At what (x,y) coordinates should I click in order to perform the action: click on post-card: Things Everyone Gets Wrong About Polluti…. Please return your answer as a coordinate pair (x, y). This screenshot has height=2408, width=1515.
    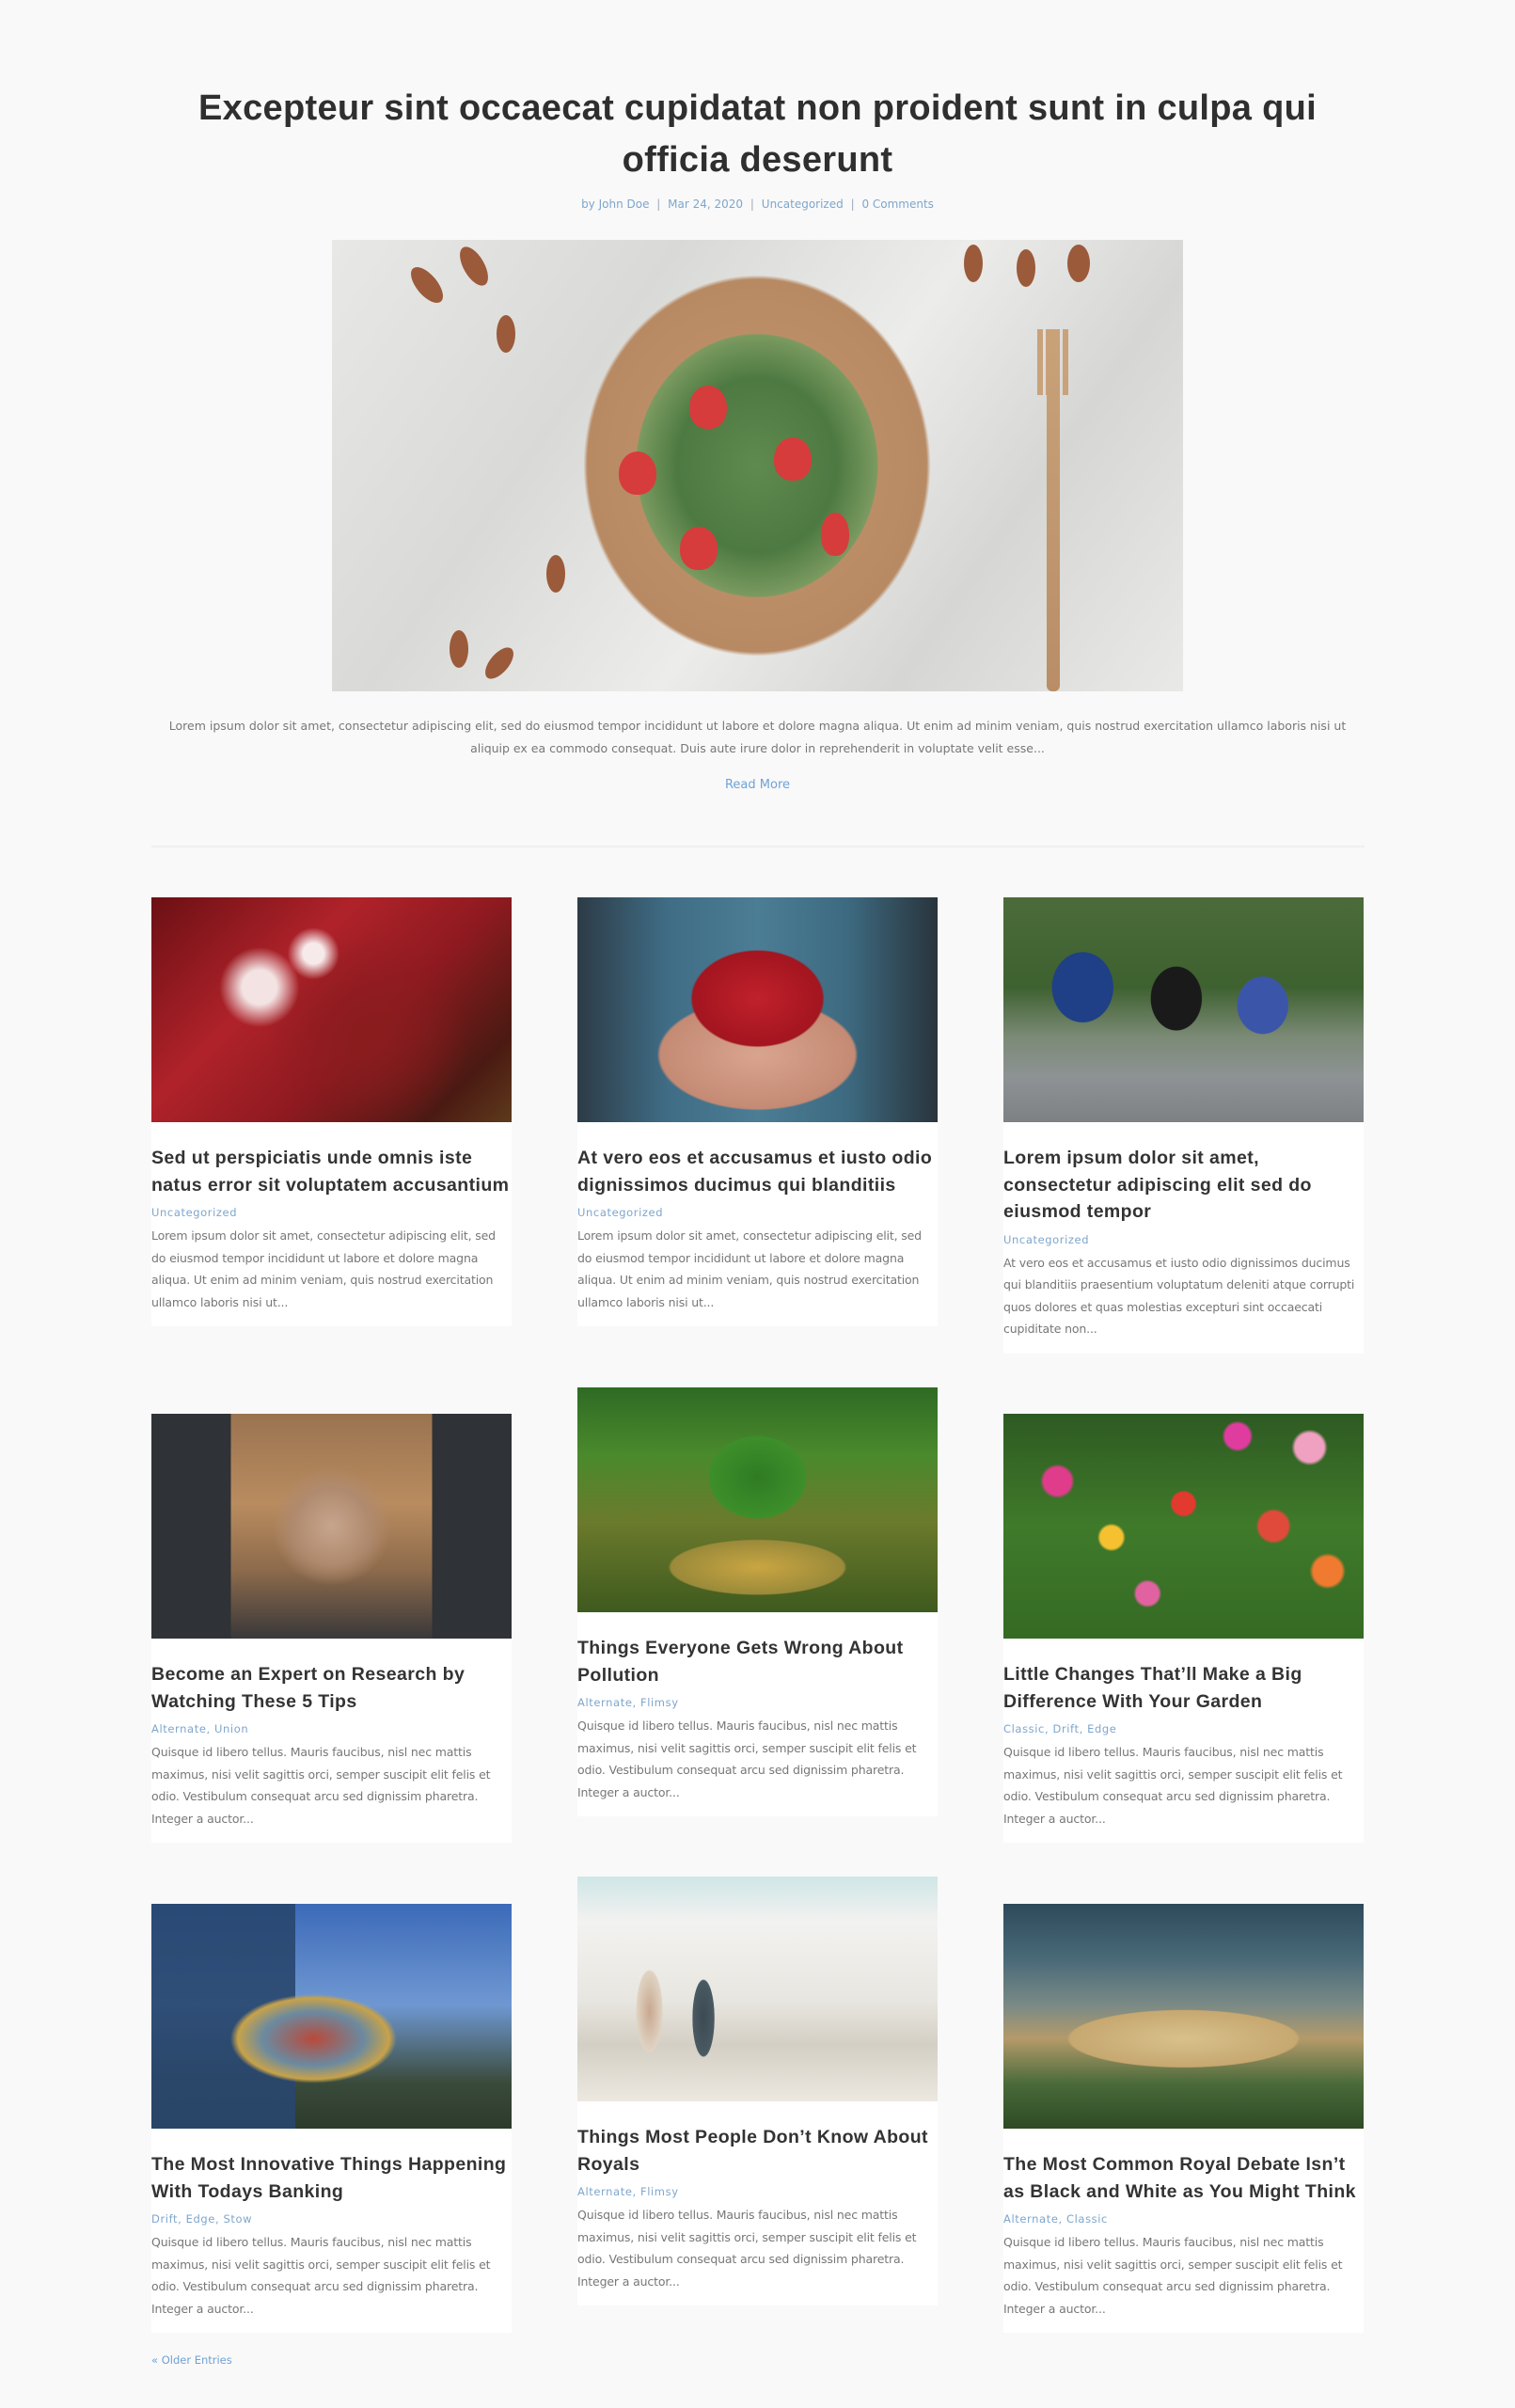
    Looking at the image, I should click on (757, 1602).